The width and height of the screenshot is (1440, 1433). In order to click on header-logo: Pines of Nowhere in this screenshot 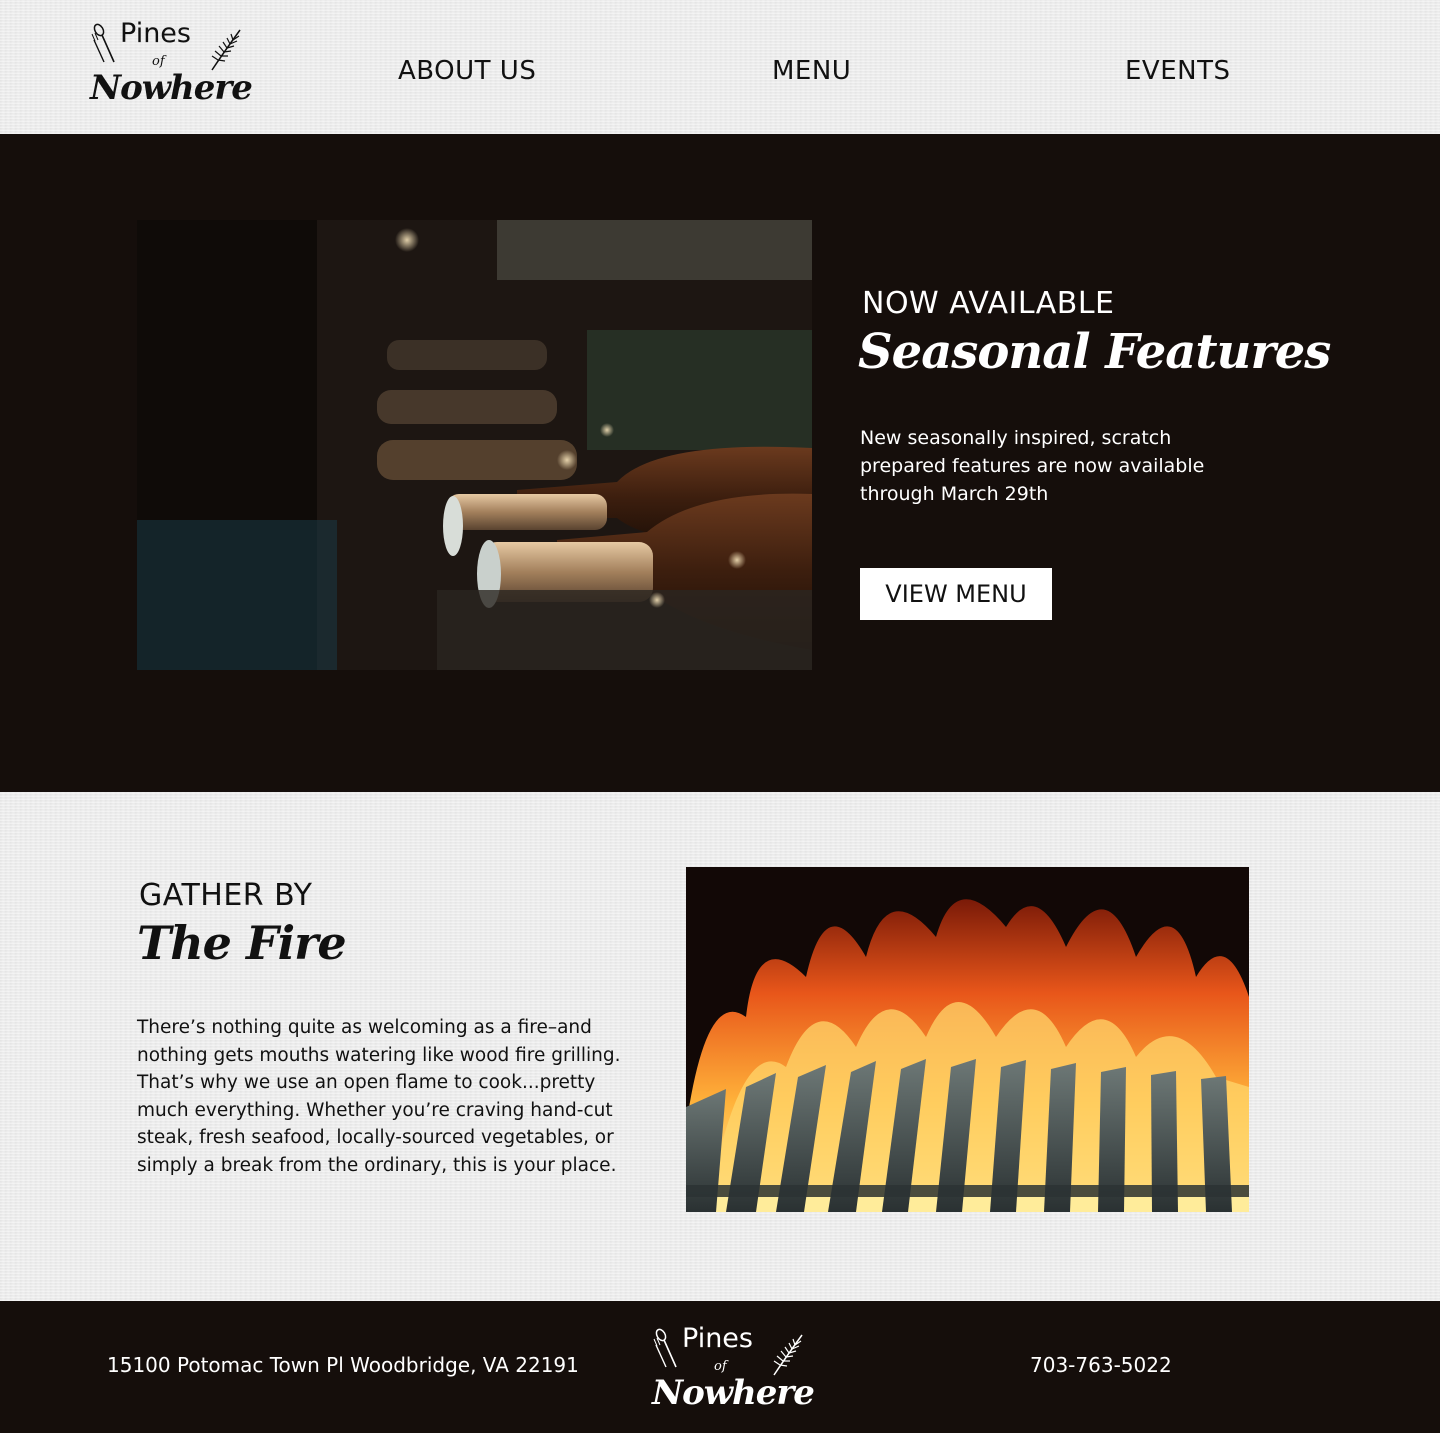, I will do `click(175, 73)`.